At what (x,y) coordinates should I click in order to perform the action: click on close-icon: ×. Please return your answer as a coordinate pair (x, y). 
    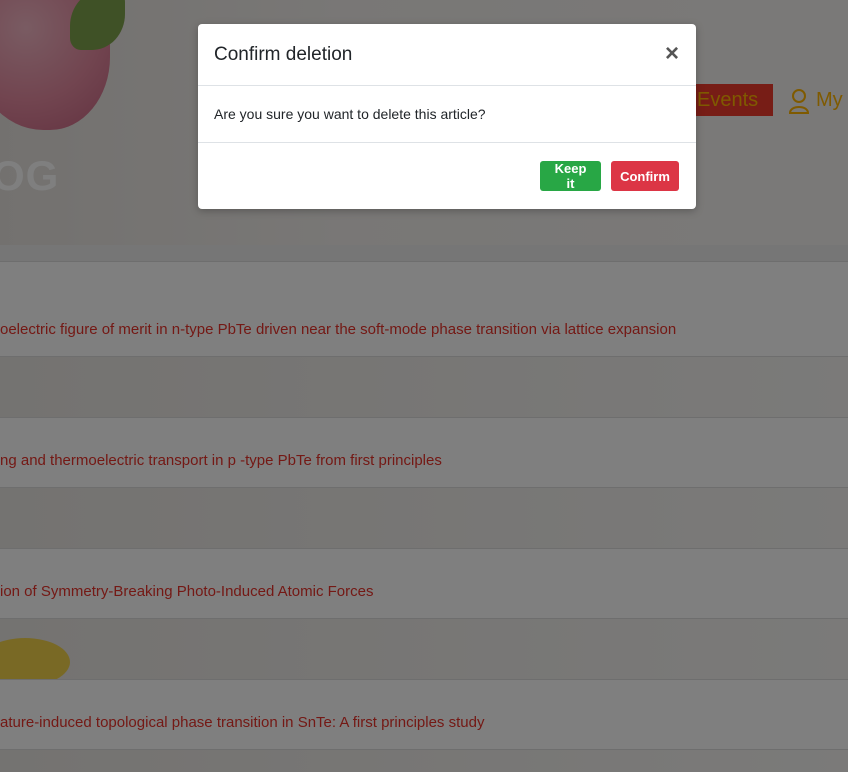
    Looking at the image, I should click on (672, 54).